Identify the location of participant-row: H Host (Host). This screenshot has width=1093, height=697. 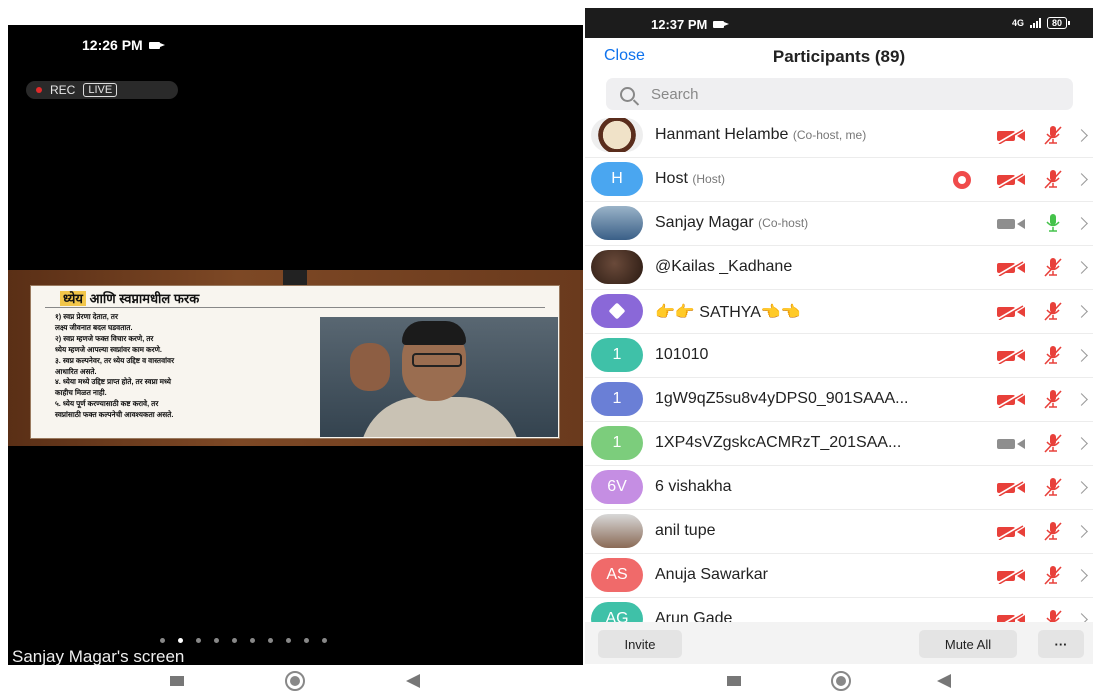
(839, 180).